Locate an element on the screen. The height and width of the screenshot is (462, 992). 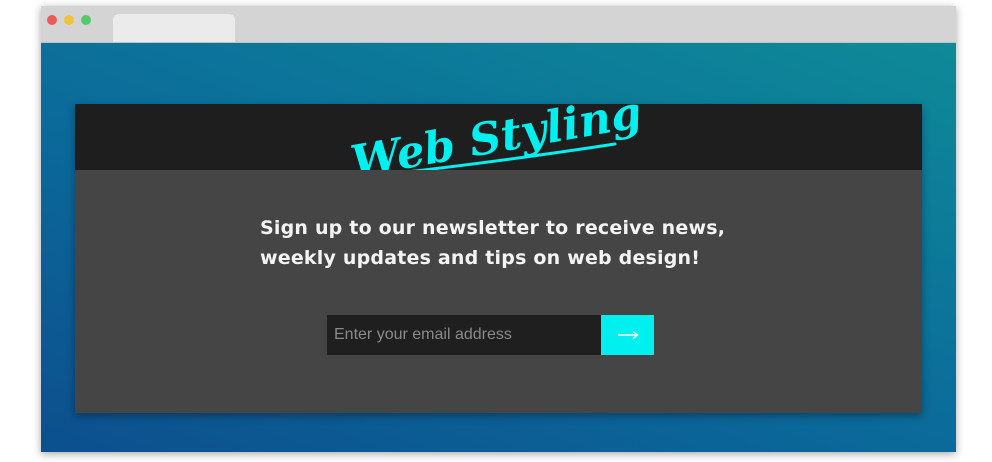
submit-button is located at coordinates (627, 335).